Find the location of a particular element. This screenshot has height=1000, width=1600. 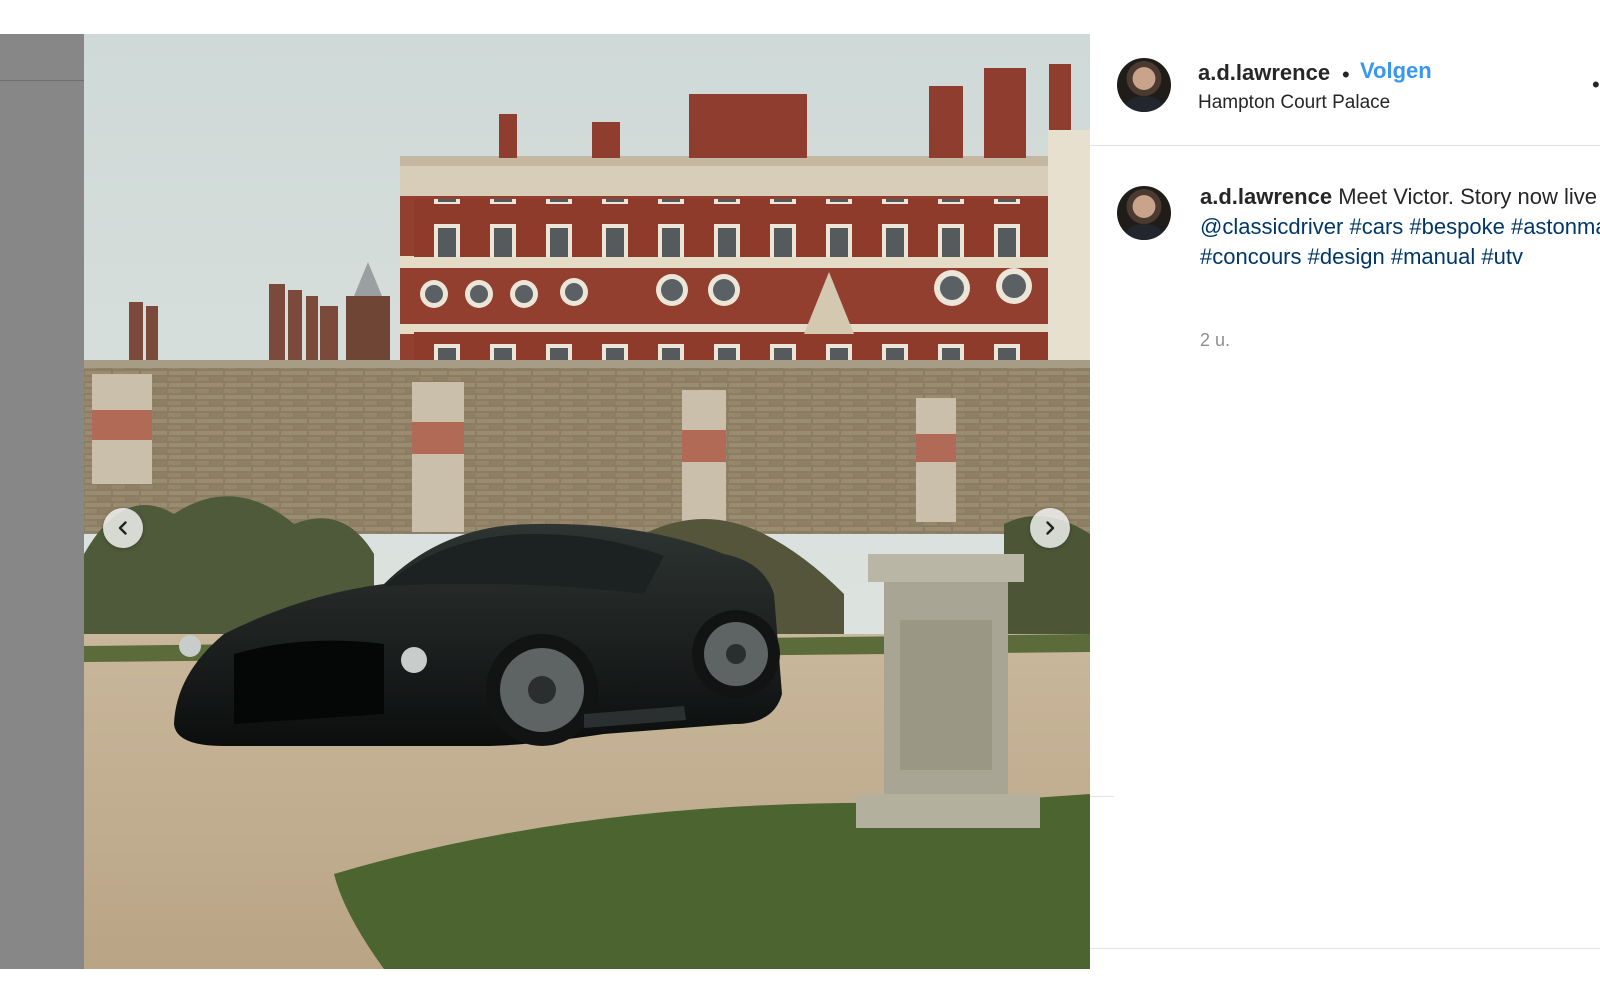

hashtag-link: #astonmartin is located at coordinates (1555, 226).